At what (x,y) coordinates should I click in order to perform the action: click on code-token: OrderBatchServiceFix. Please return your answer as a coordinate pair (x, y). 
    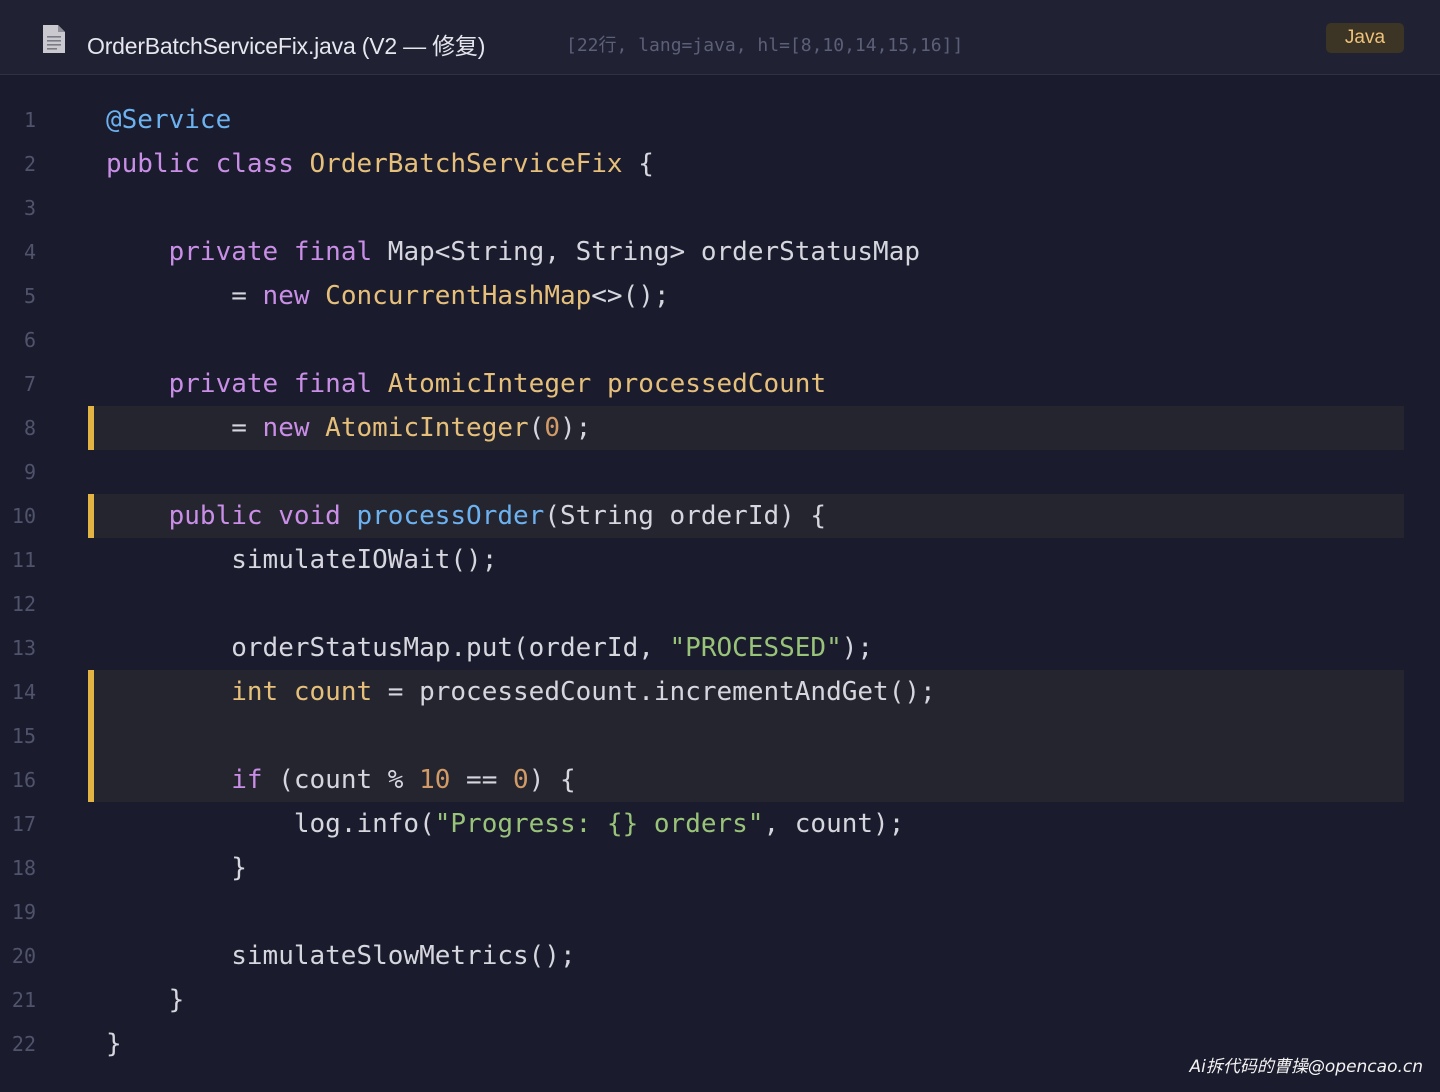
    Looking at the image, I should click on (466, 164).